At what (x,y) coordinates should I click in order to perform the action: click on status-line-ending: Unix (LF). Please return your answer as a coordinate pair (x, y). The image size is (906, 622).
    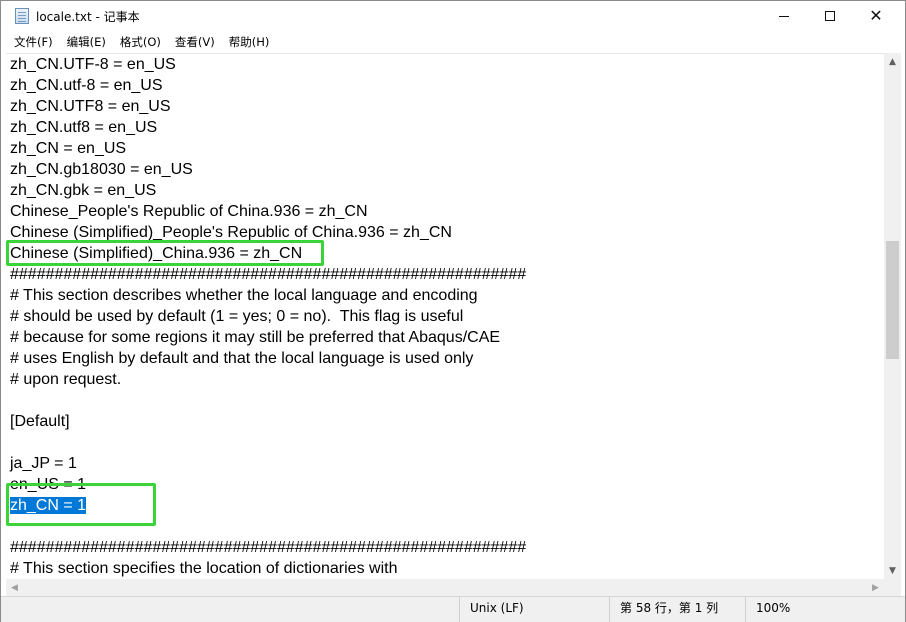
    Looking at the image, I should click on (534, 609).